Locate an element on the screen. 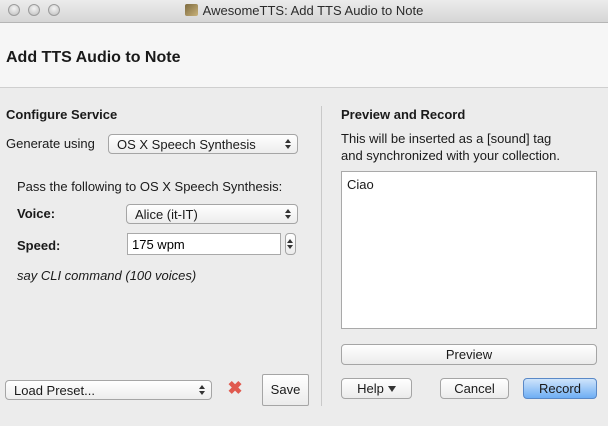 The image size is (608, 426). speed-label: Speed: is located at coordinates (39, 245).